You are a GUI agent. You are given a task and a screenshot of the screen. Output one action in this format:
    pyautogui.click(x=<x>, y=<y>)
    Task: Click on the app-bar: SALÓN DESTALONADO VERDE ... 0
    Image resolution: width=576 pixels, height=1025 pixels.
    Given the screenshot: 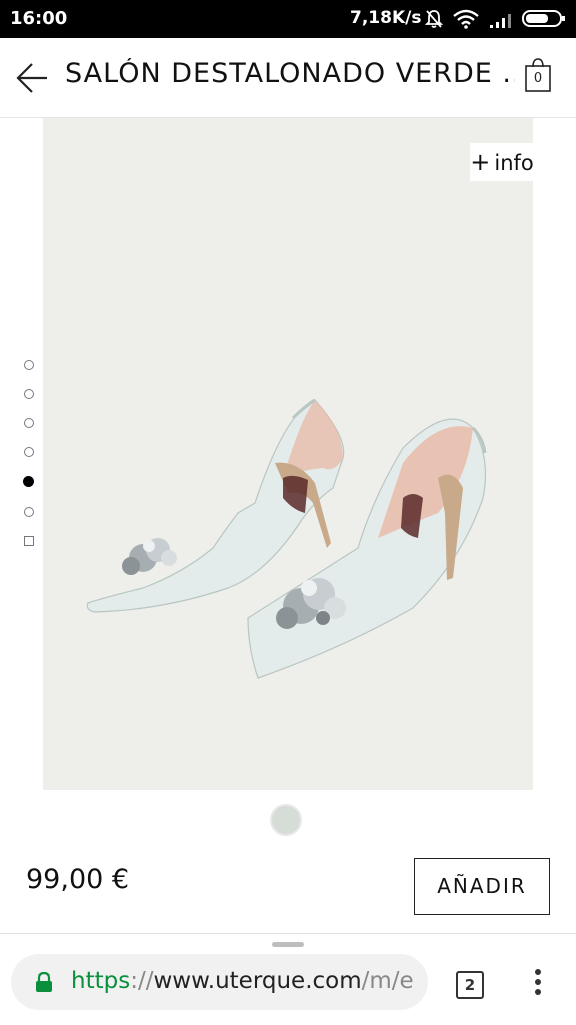 What is the action you would take?
    pyautogui.click(x=288, y=78)
    